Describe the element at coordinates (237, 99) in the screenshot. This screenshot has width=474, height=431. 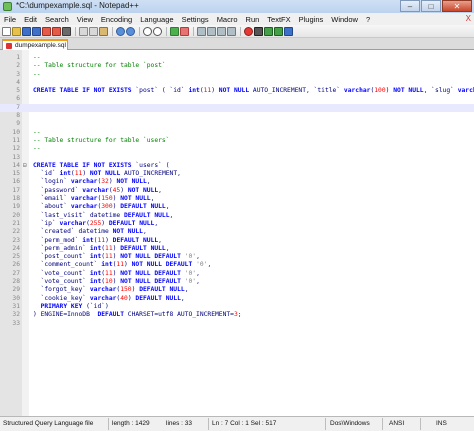
I see `code-line: 6` at that location.